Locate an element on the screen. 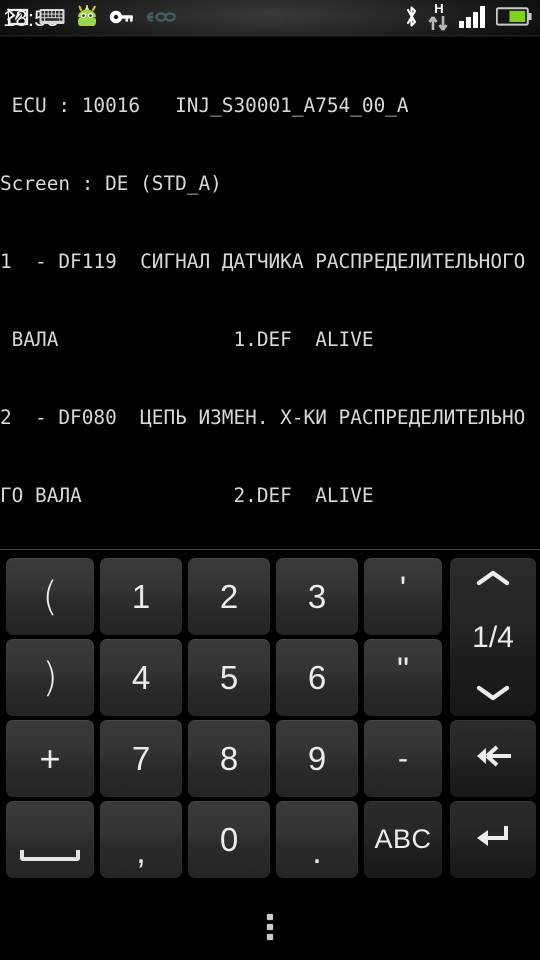 Image resolution: width=540 pixels, height=960 pixels. chevron-down-icon is located at coordinates (493, 695).